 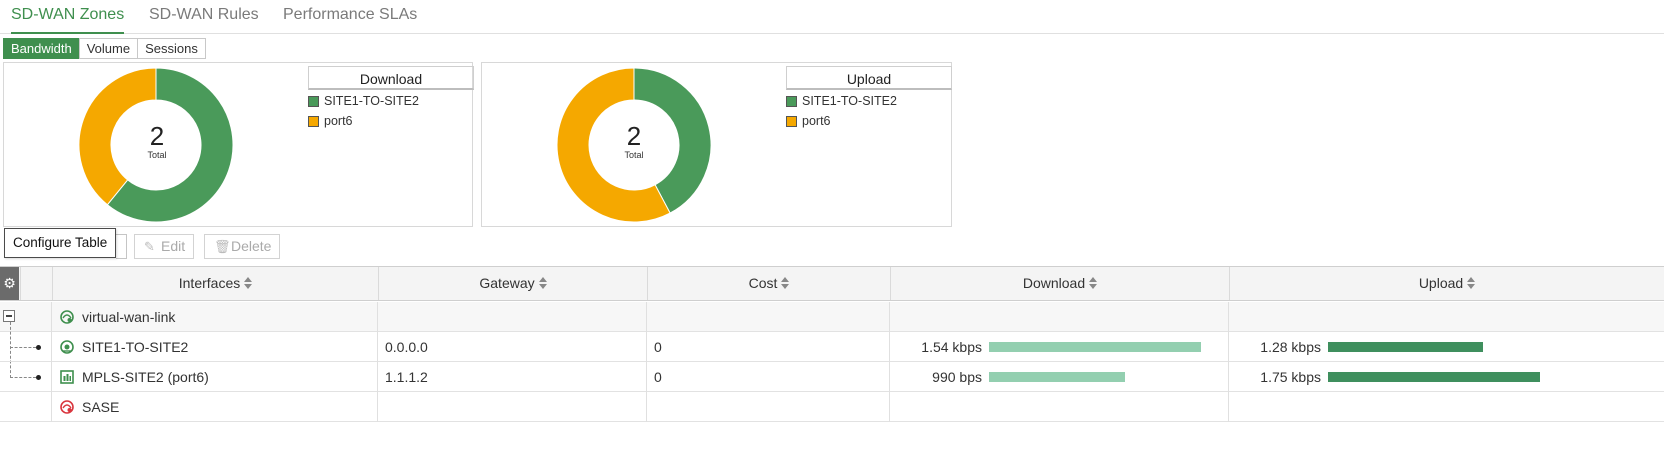 I want to click on physical-port-icon, so click(x=67, y=377).